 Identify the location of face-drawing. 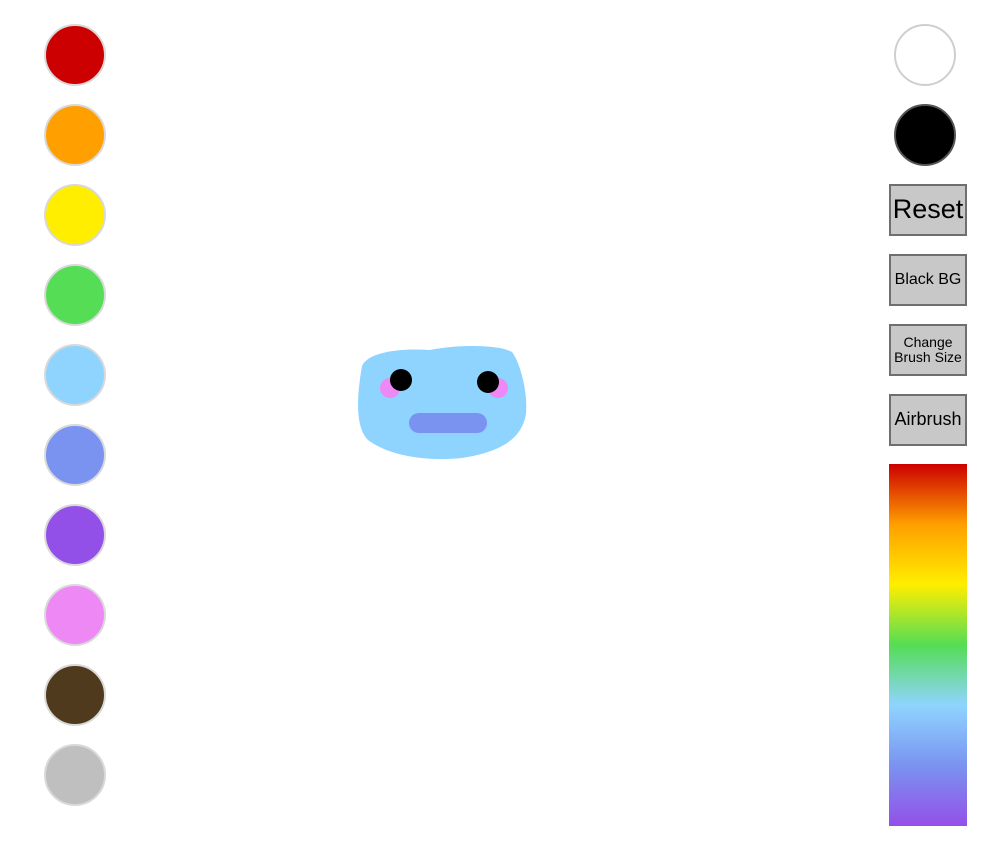
(442, 403).